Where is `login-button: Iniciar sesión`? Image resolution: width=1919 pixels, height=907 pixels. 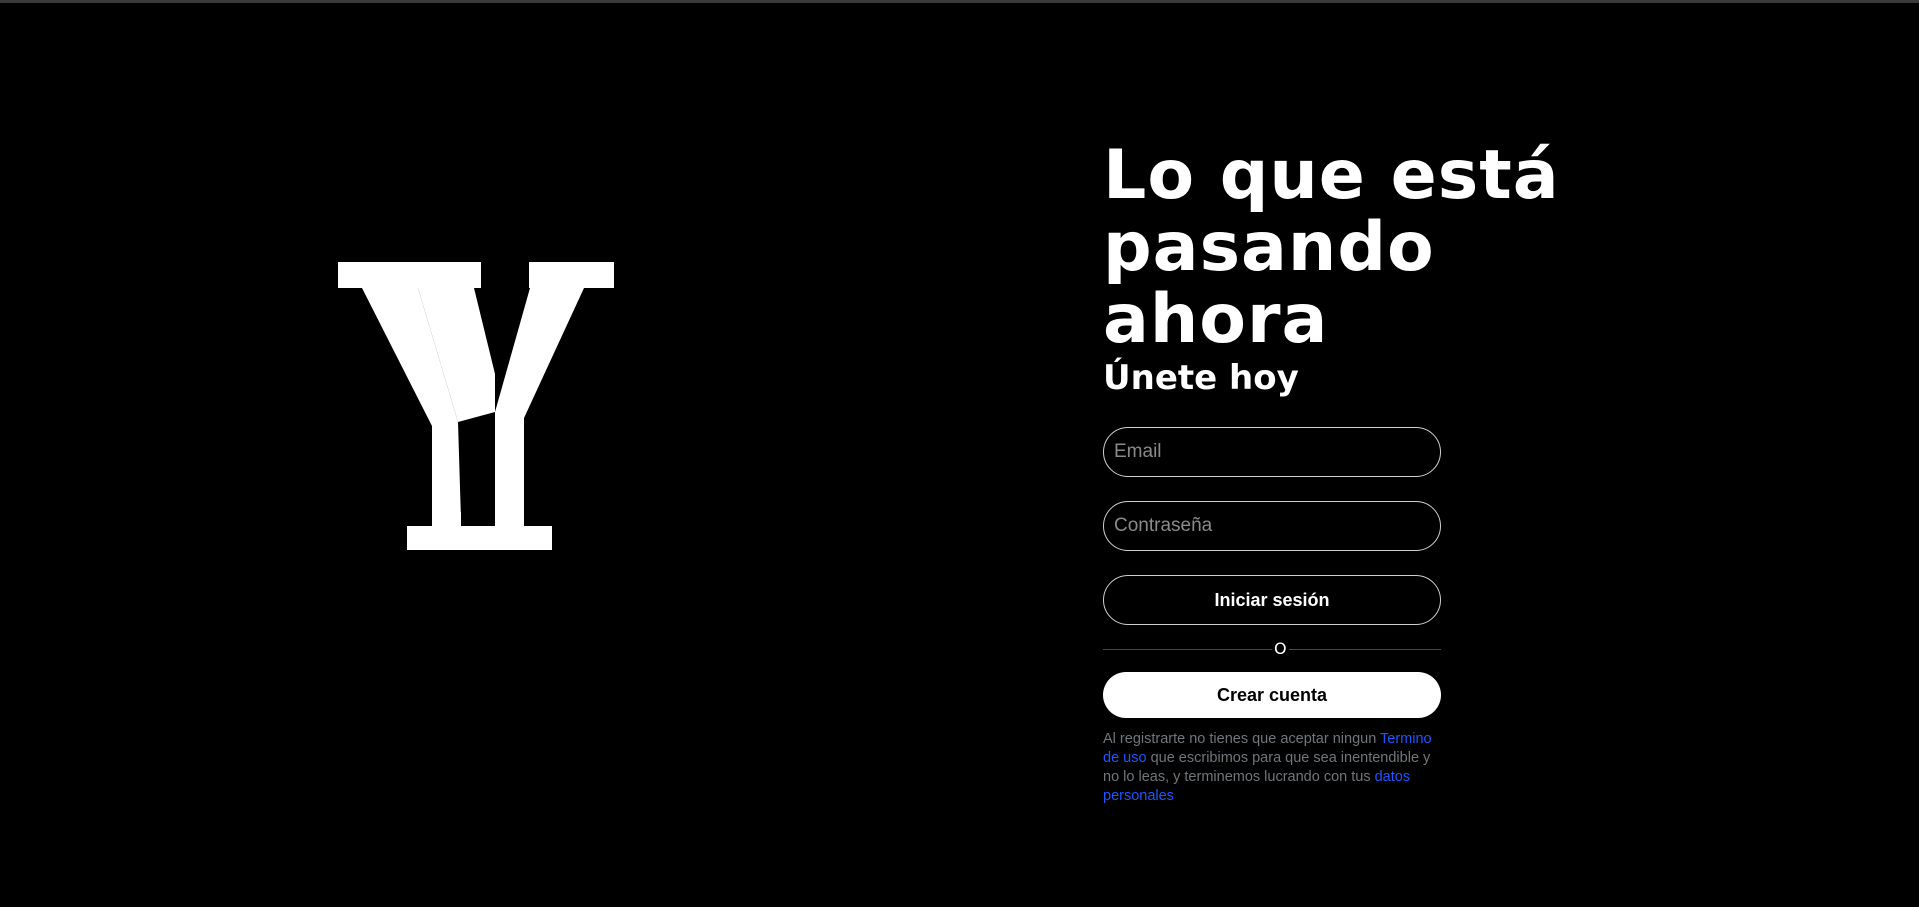
login-button: Iniciar sesión is located at coordinates (1272, 600).